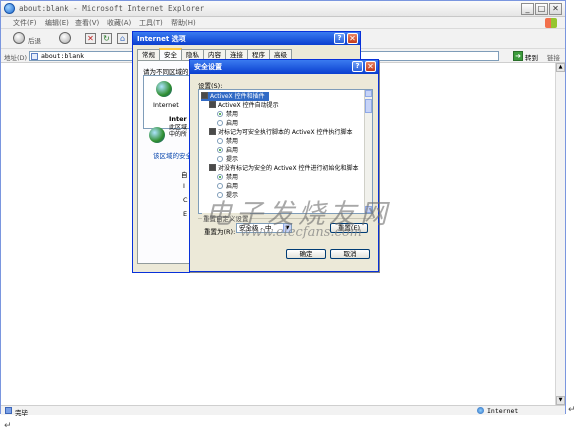 The height and width of the screenshot is (435, 582). What do you see at coordinates (25, 23) in the screenshot?
I see `menu-file: 文件(F)` at bounding box center [25, 23].